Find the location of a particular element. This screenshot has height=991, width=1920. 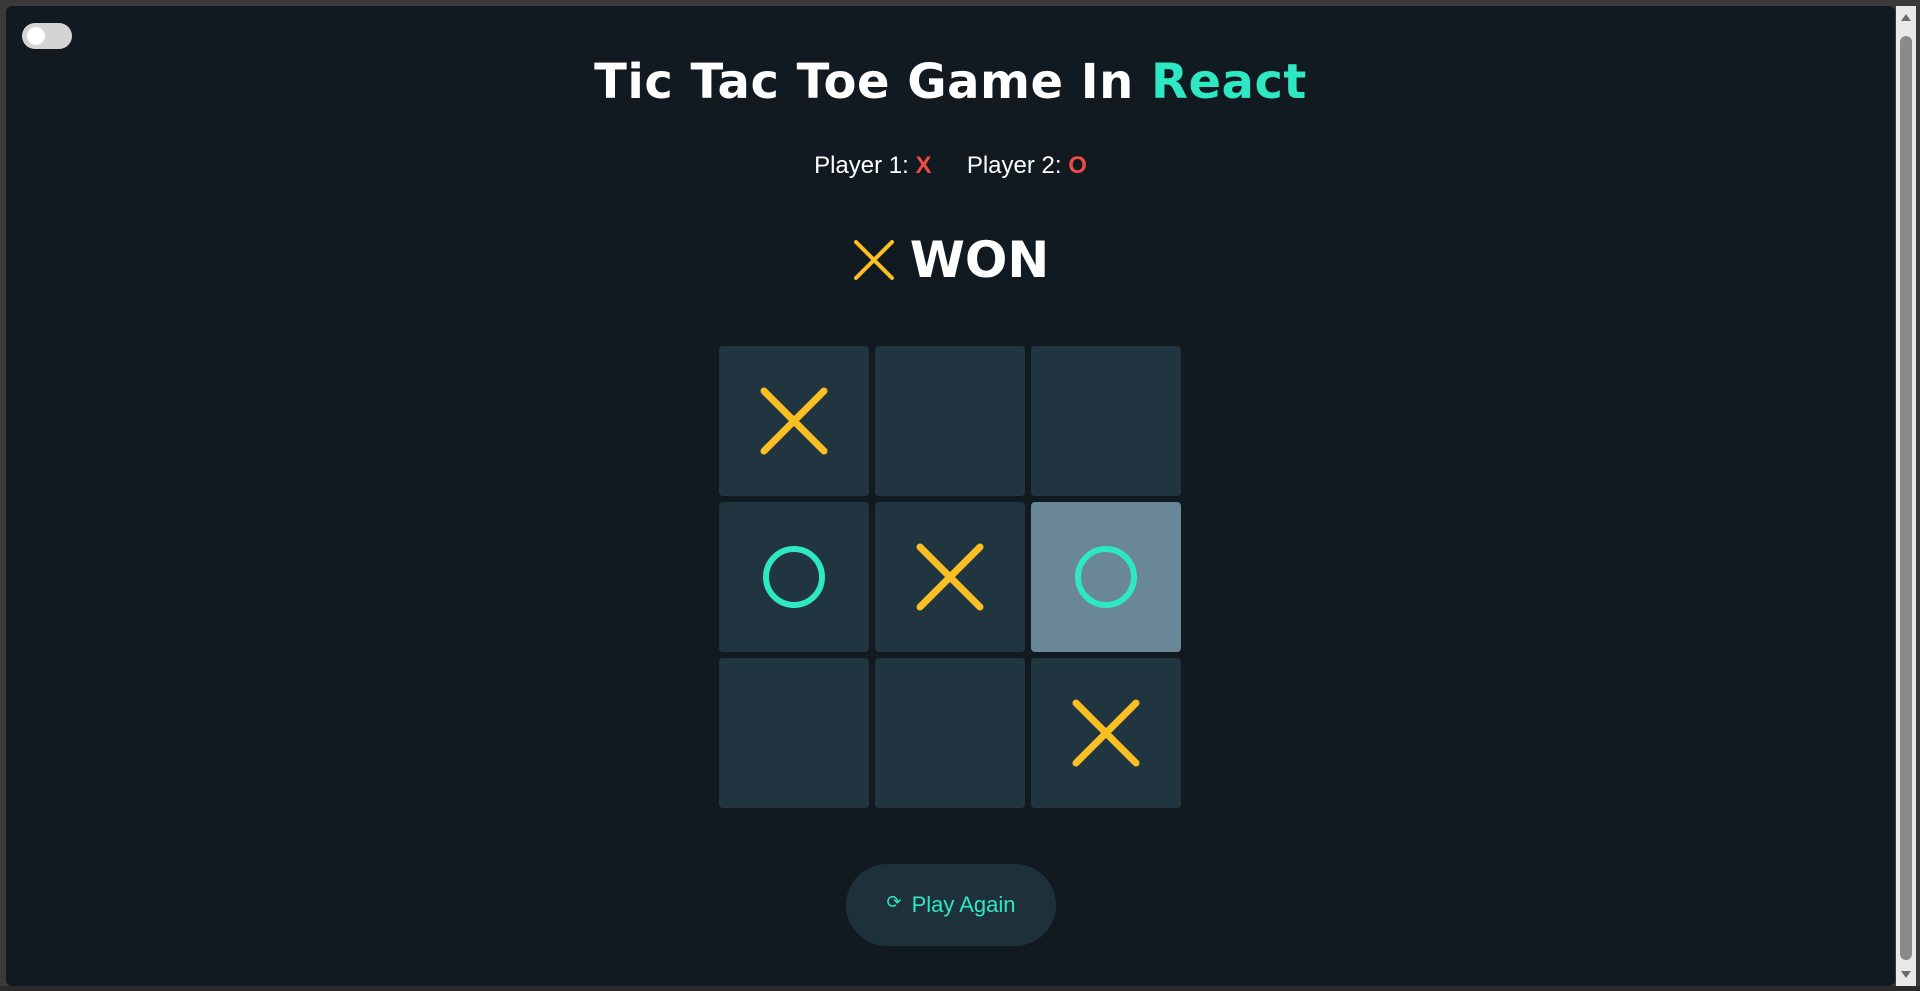

play-again-button: ⟳ Play Again is located at coordinates (951, 905).